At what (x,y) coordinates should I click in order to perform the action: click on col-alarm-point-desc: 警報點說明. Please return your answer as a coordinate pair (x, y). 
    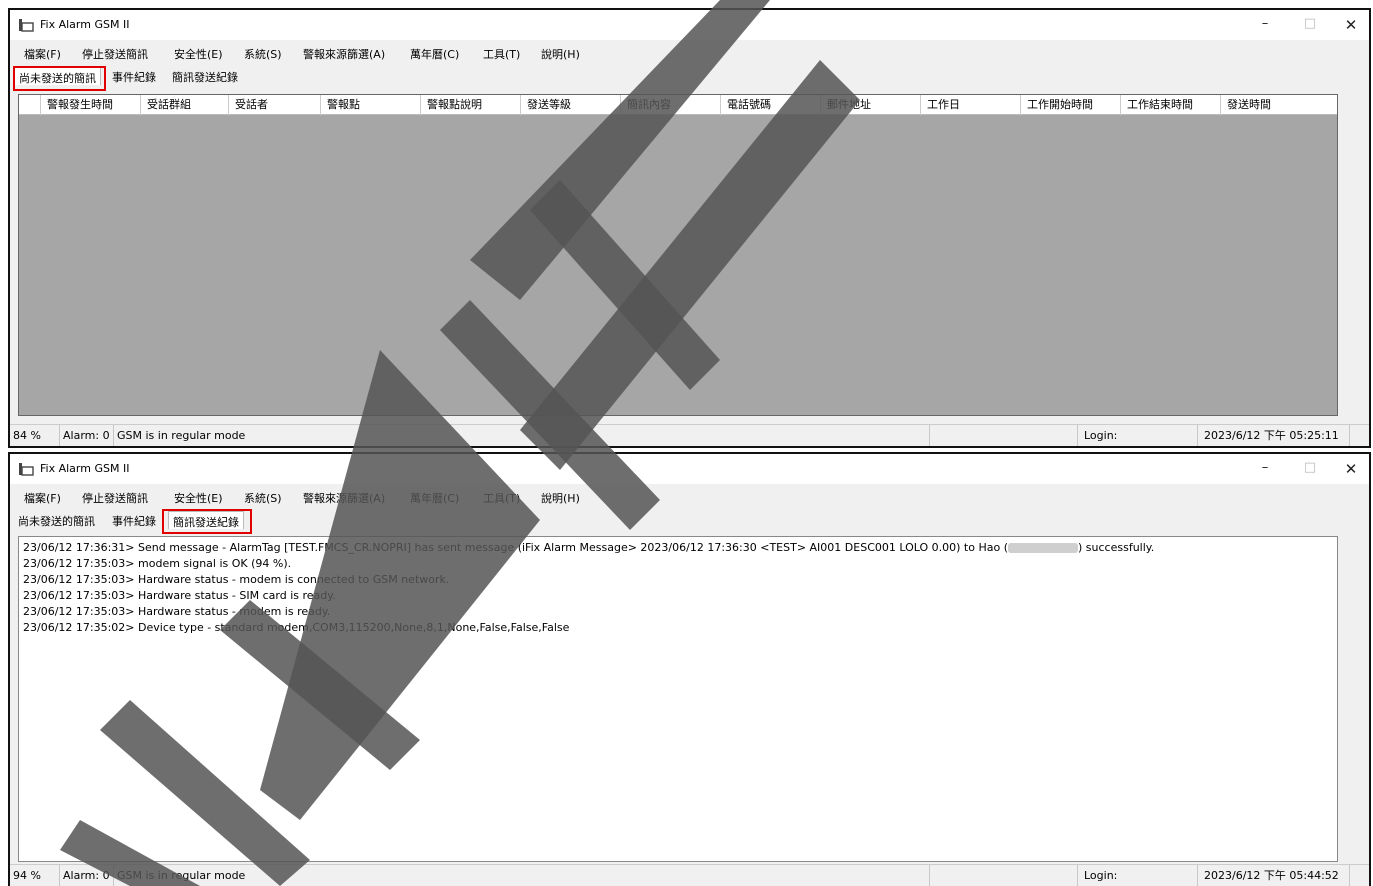
    Looking at the image, I should click on (471, 105).